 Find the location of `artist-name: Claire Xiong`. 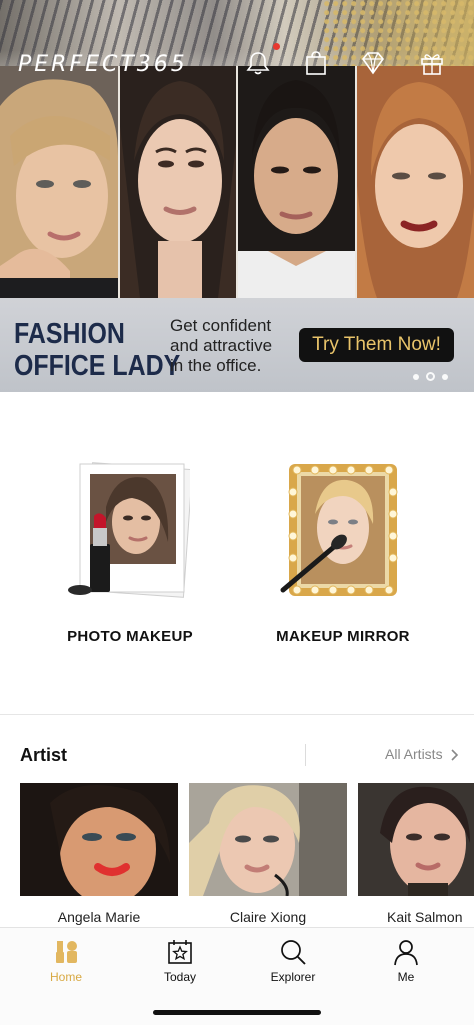

artist-name: Claire Xiong is located at coordinates (268, 917).